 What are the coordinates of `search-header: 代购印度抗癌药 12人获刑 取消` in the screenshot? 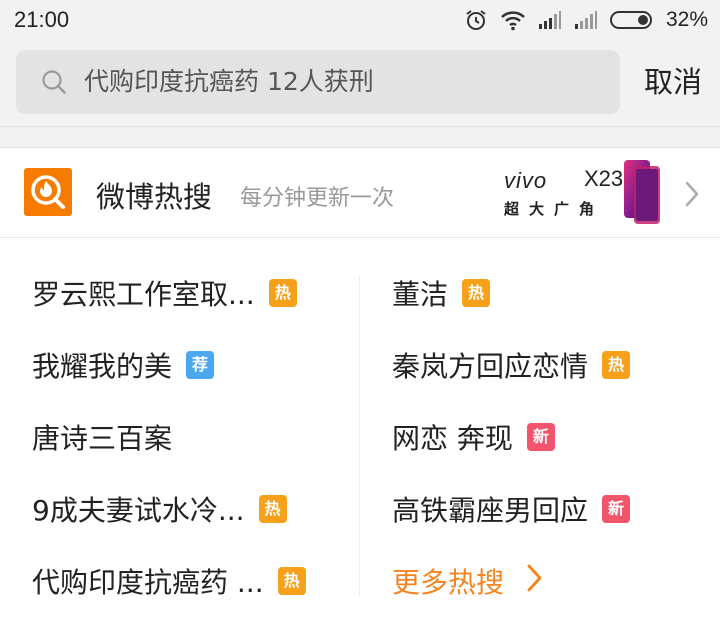 It's located at (360, 84).